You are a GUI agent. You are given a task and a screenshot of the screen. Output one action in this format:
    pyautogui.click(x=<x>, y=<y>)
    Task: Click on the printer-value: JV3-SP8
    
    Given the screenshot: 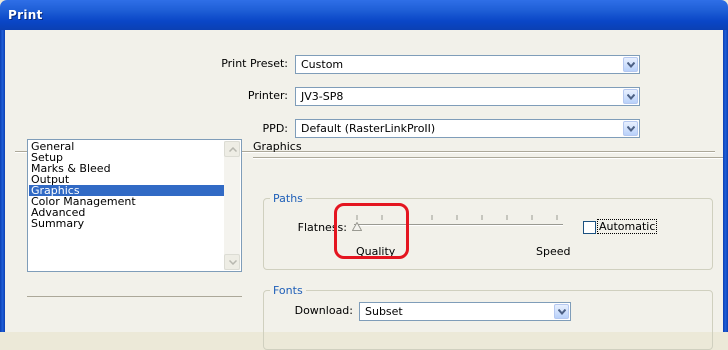 What is the action you would take?
    pyautogui.click(x=322, y=96)
    